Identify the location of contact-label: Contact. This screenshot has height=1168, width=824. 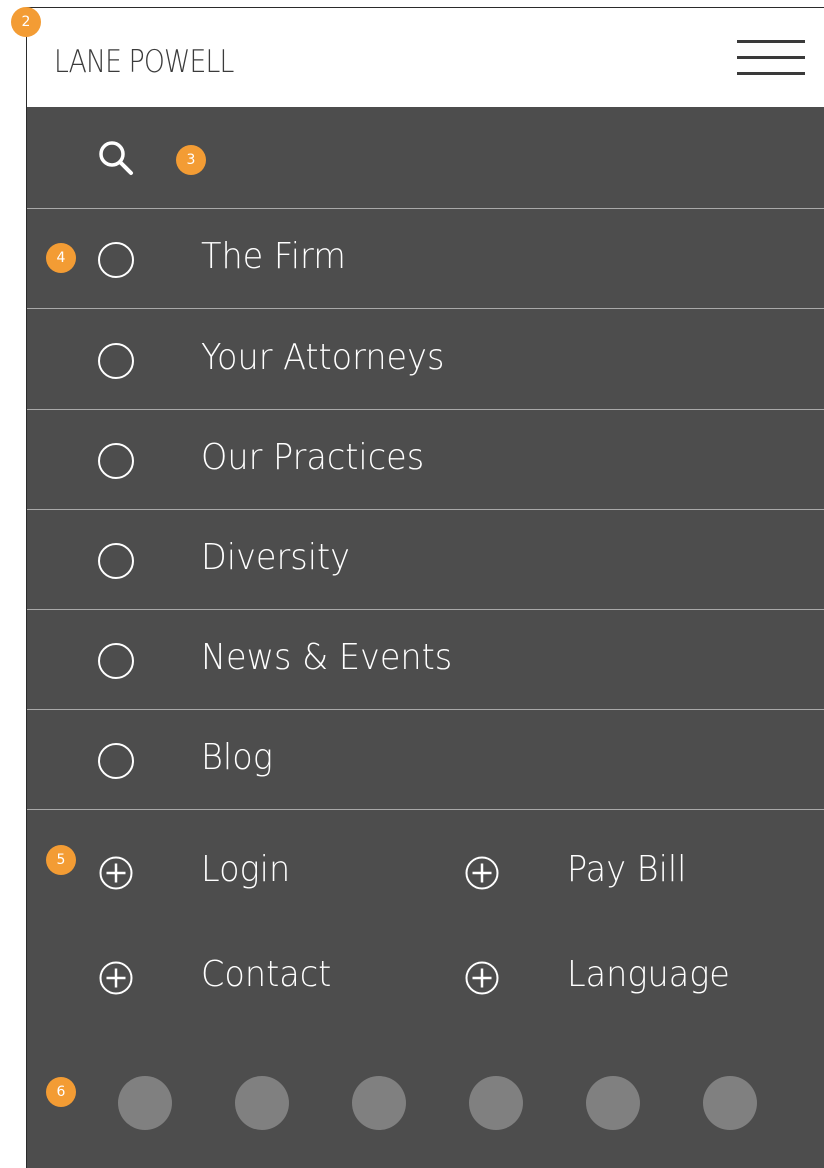
(266, 974).